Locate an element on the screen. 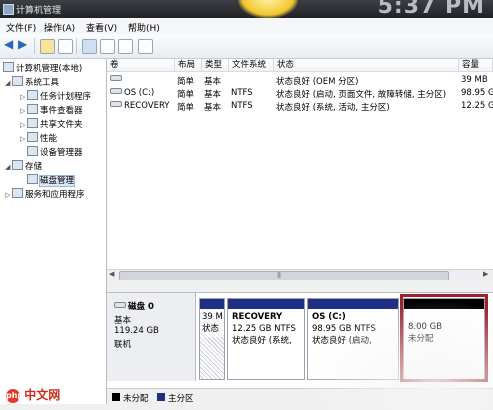 This screenshot has height=410, width=493. tree-storage: ◢ 存储 is located at coordinates (23, 166).